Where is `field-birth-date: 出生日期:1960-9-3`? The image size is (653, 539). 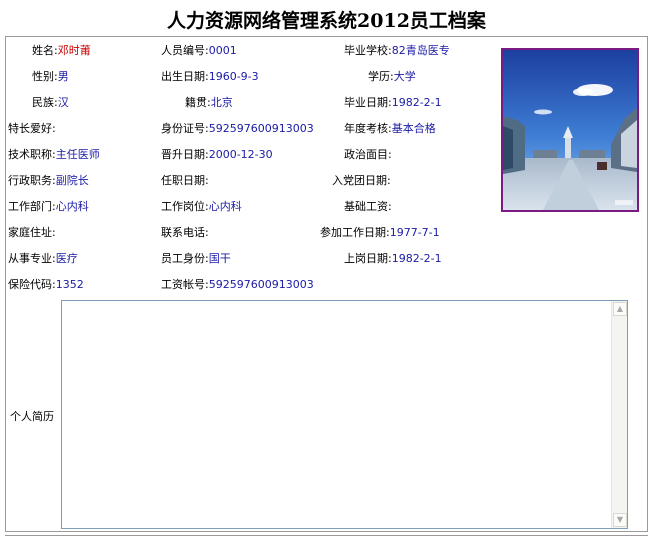
field-birth-date: 出生日期:1960-9-3 is located at coordinates (210, 77).